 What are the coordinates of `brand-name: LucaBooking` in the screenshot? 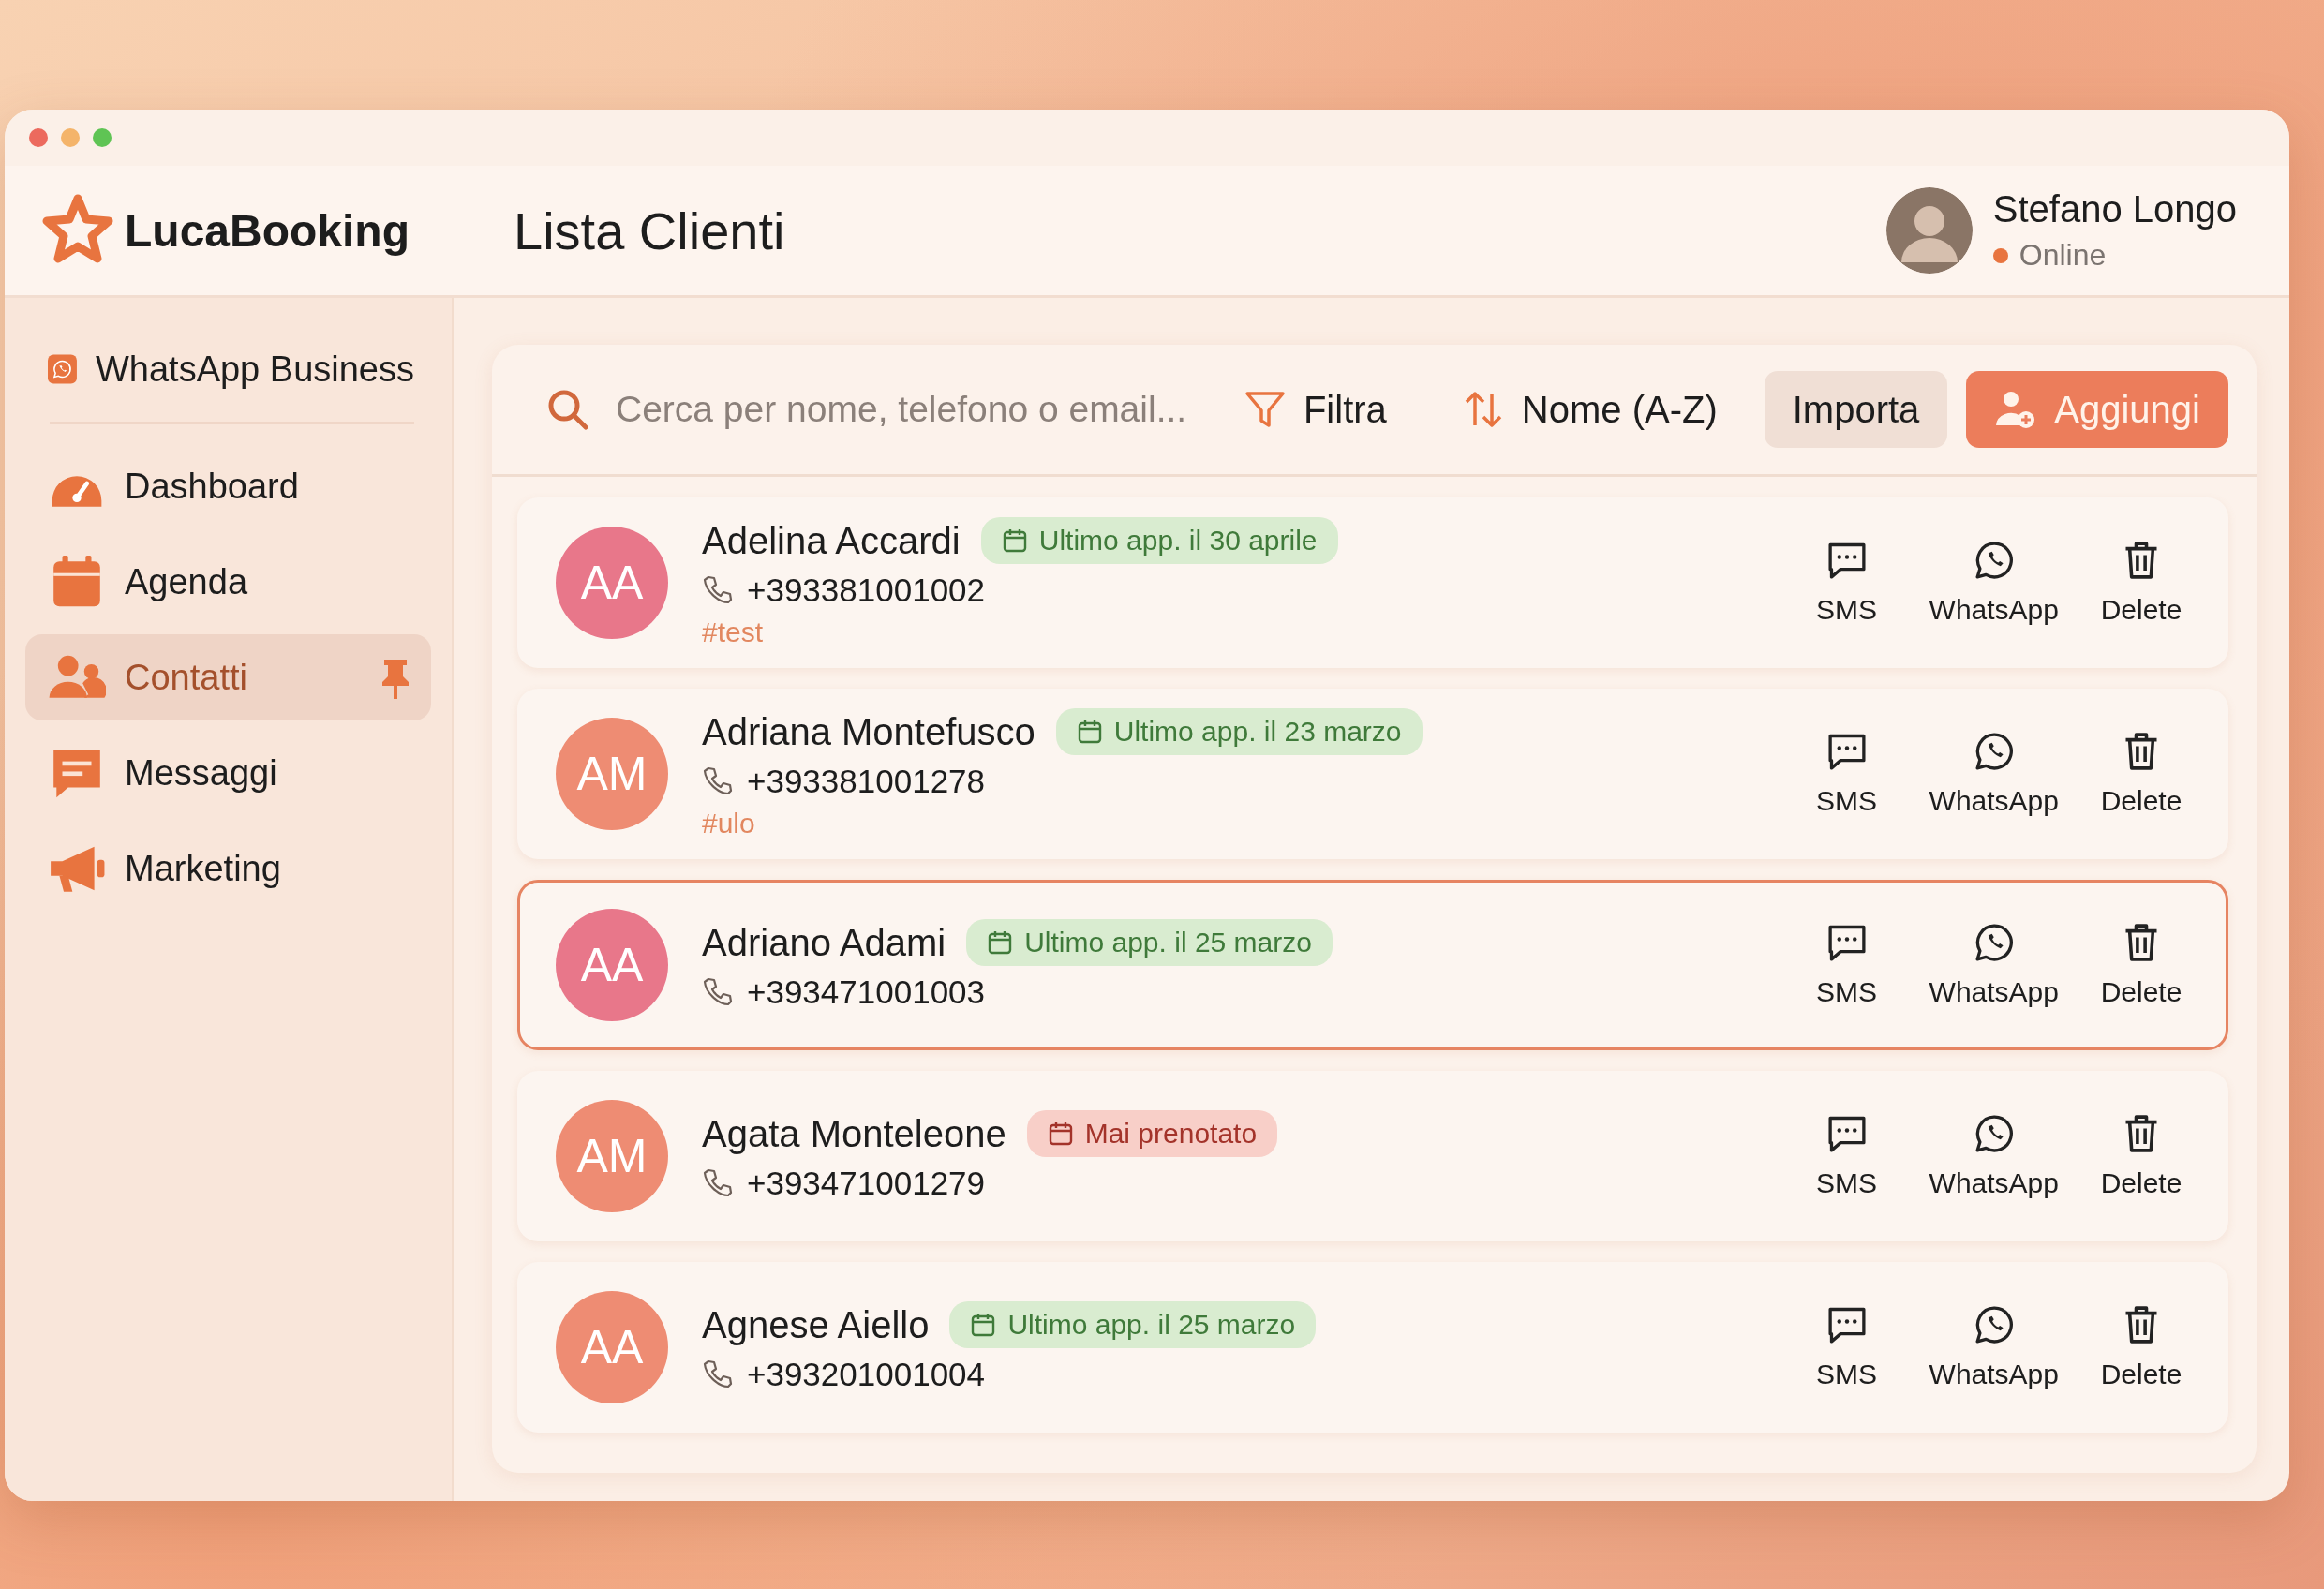 It's located at (267, 231).